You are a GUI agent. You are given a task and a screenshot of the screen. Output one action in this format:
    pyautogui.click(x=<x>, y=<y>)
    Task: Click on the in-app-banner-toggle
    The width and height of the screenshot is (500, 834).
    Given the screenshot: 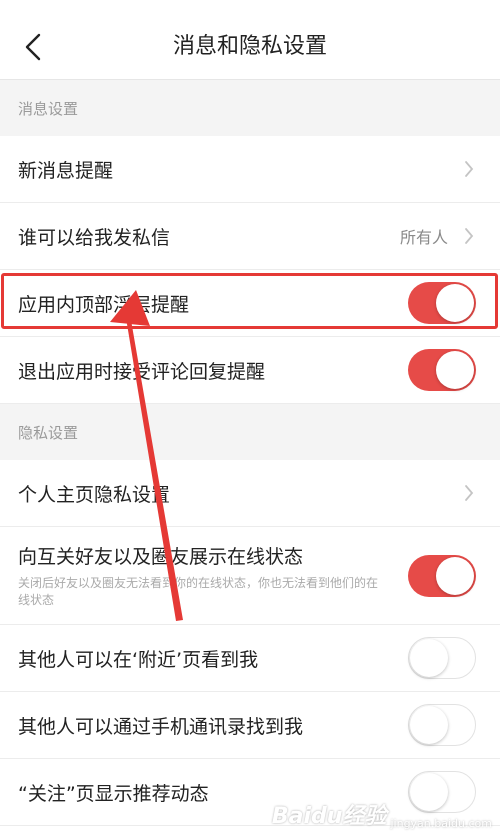 What is the action you would take?
    pyautogui.click(x=442, y=303)
    